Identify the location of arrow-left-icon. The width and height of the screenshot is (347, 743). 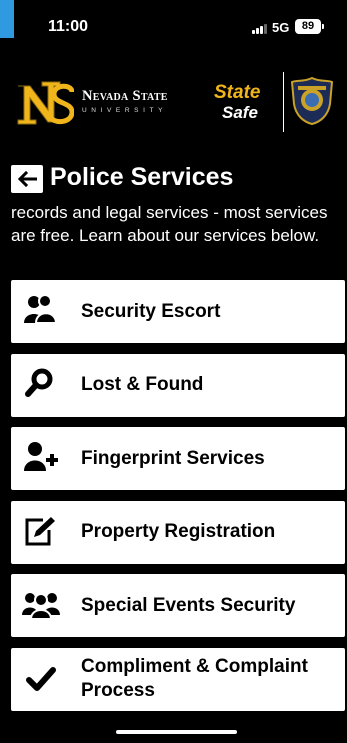
(27, 179).